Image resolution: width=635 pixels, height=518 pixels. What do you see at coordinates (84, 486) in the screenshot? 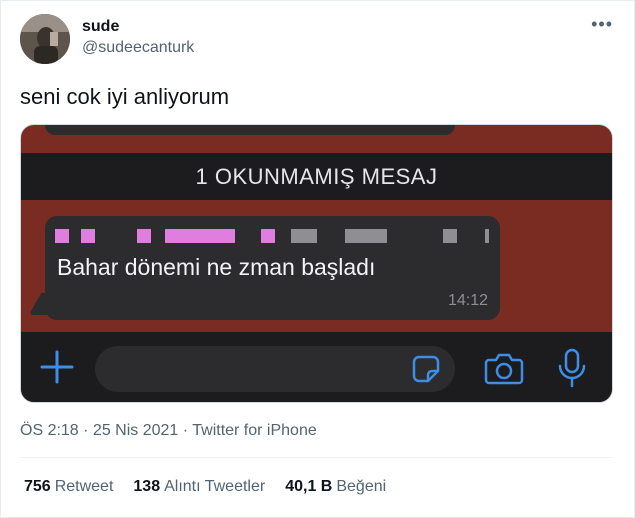
I see `retweet-label: Retweet` at bounding box center [84, 486].